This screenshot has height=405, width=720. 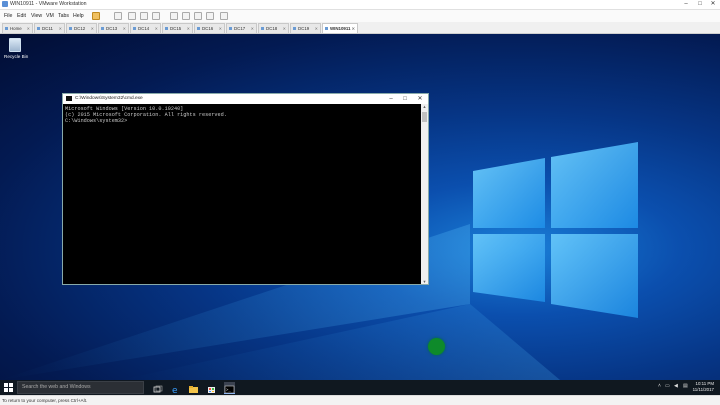 I want to click on cmd-maximize-button: □, so click(x=405, y=99).